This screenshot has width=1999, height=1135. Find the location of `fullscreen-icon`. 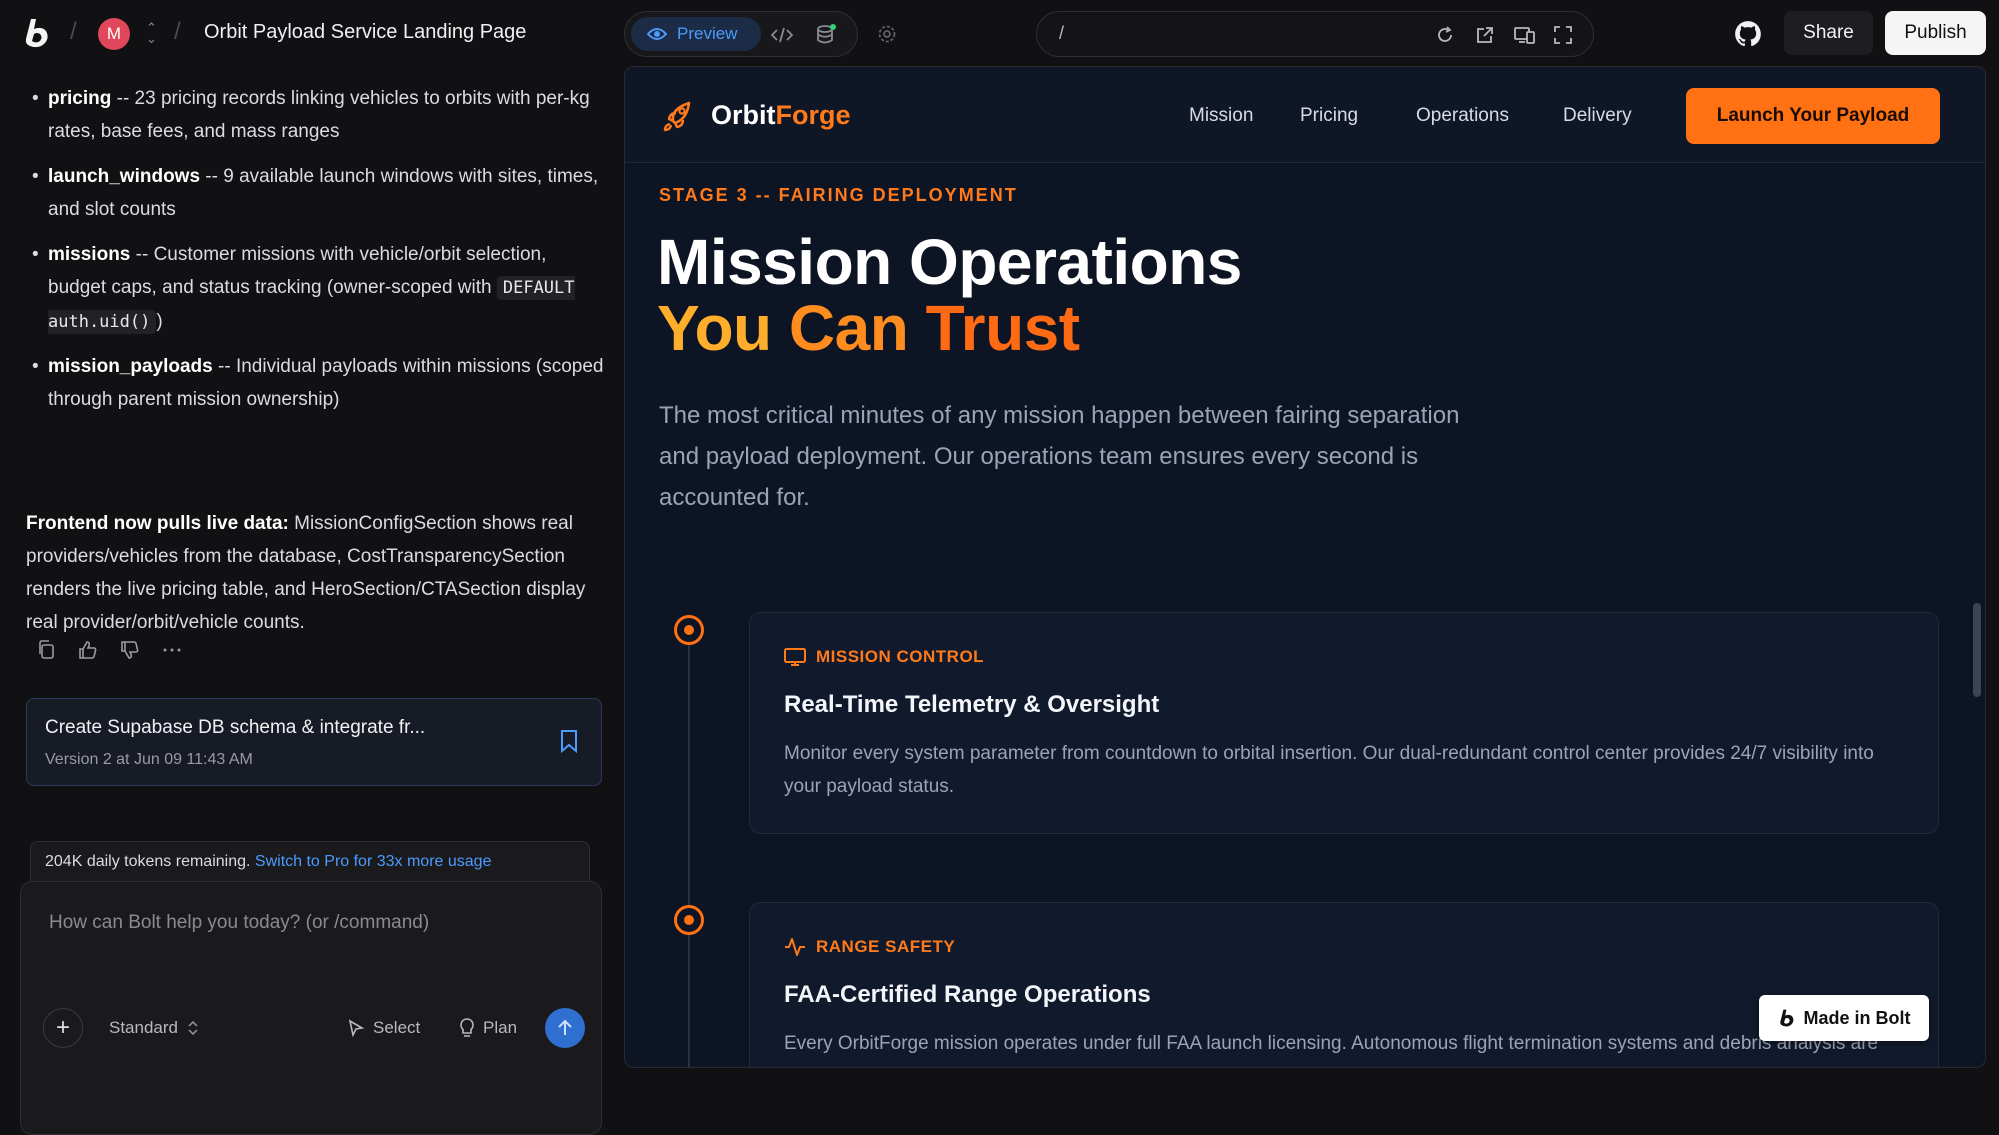

fullscreen-icon is located at coordinates (1563, 35).